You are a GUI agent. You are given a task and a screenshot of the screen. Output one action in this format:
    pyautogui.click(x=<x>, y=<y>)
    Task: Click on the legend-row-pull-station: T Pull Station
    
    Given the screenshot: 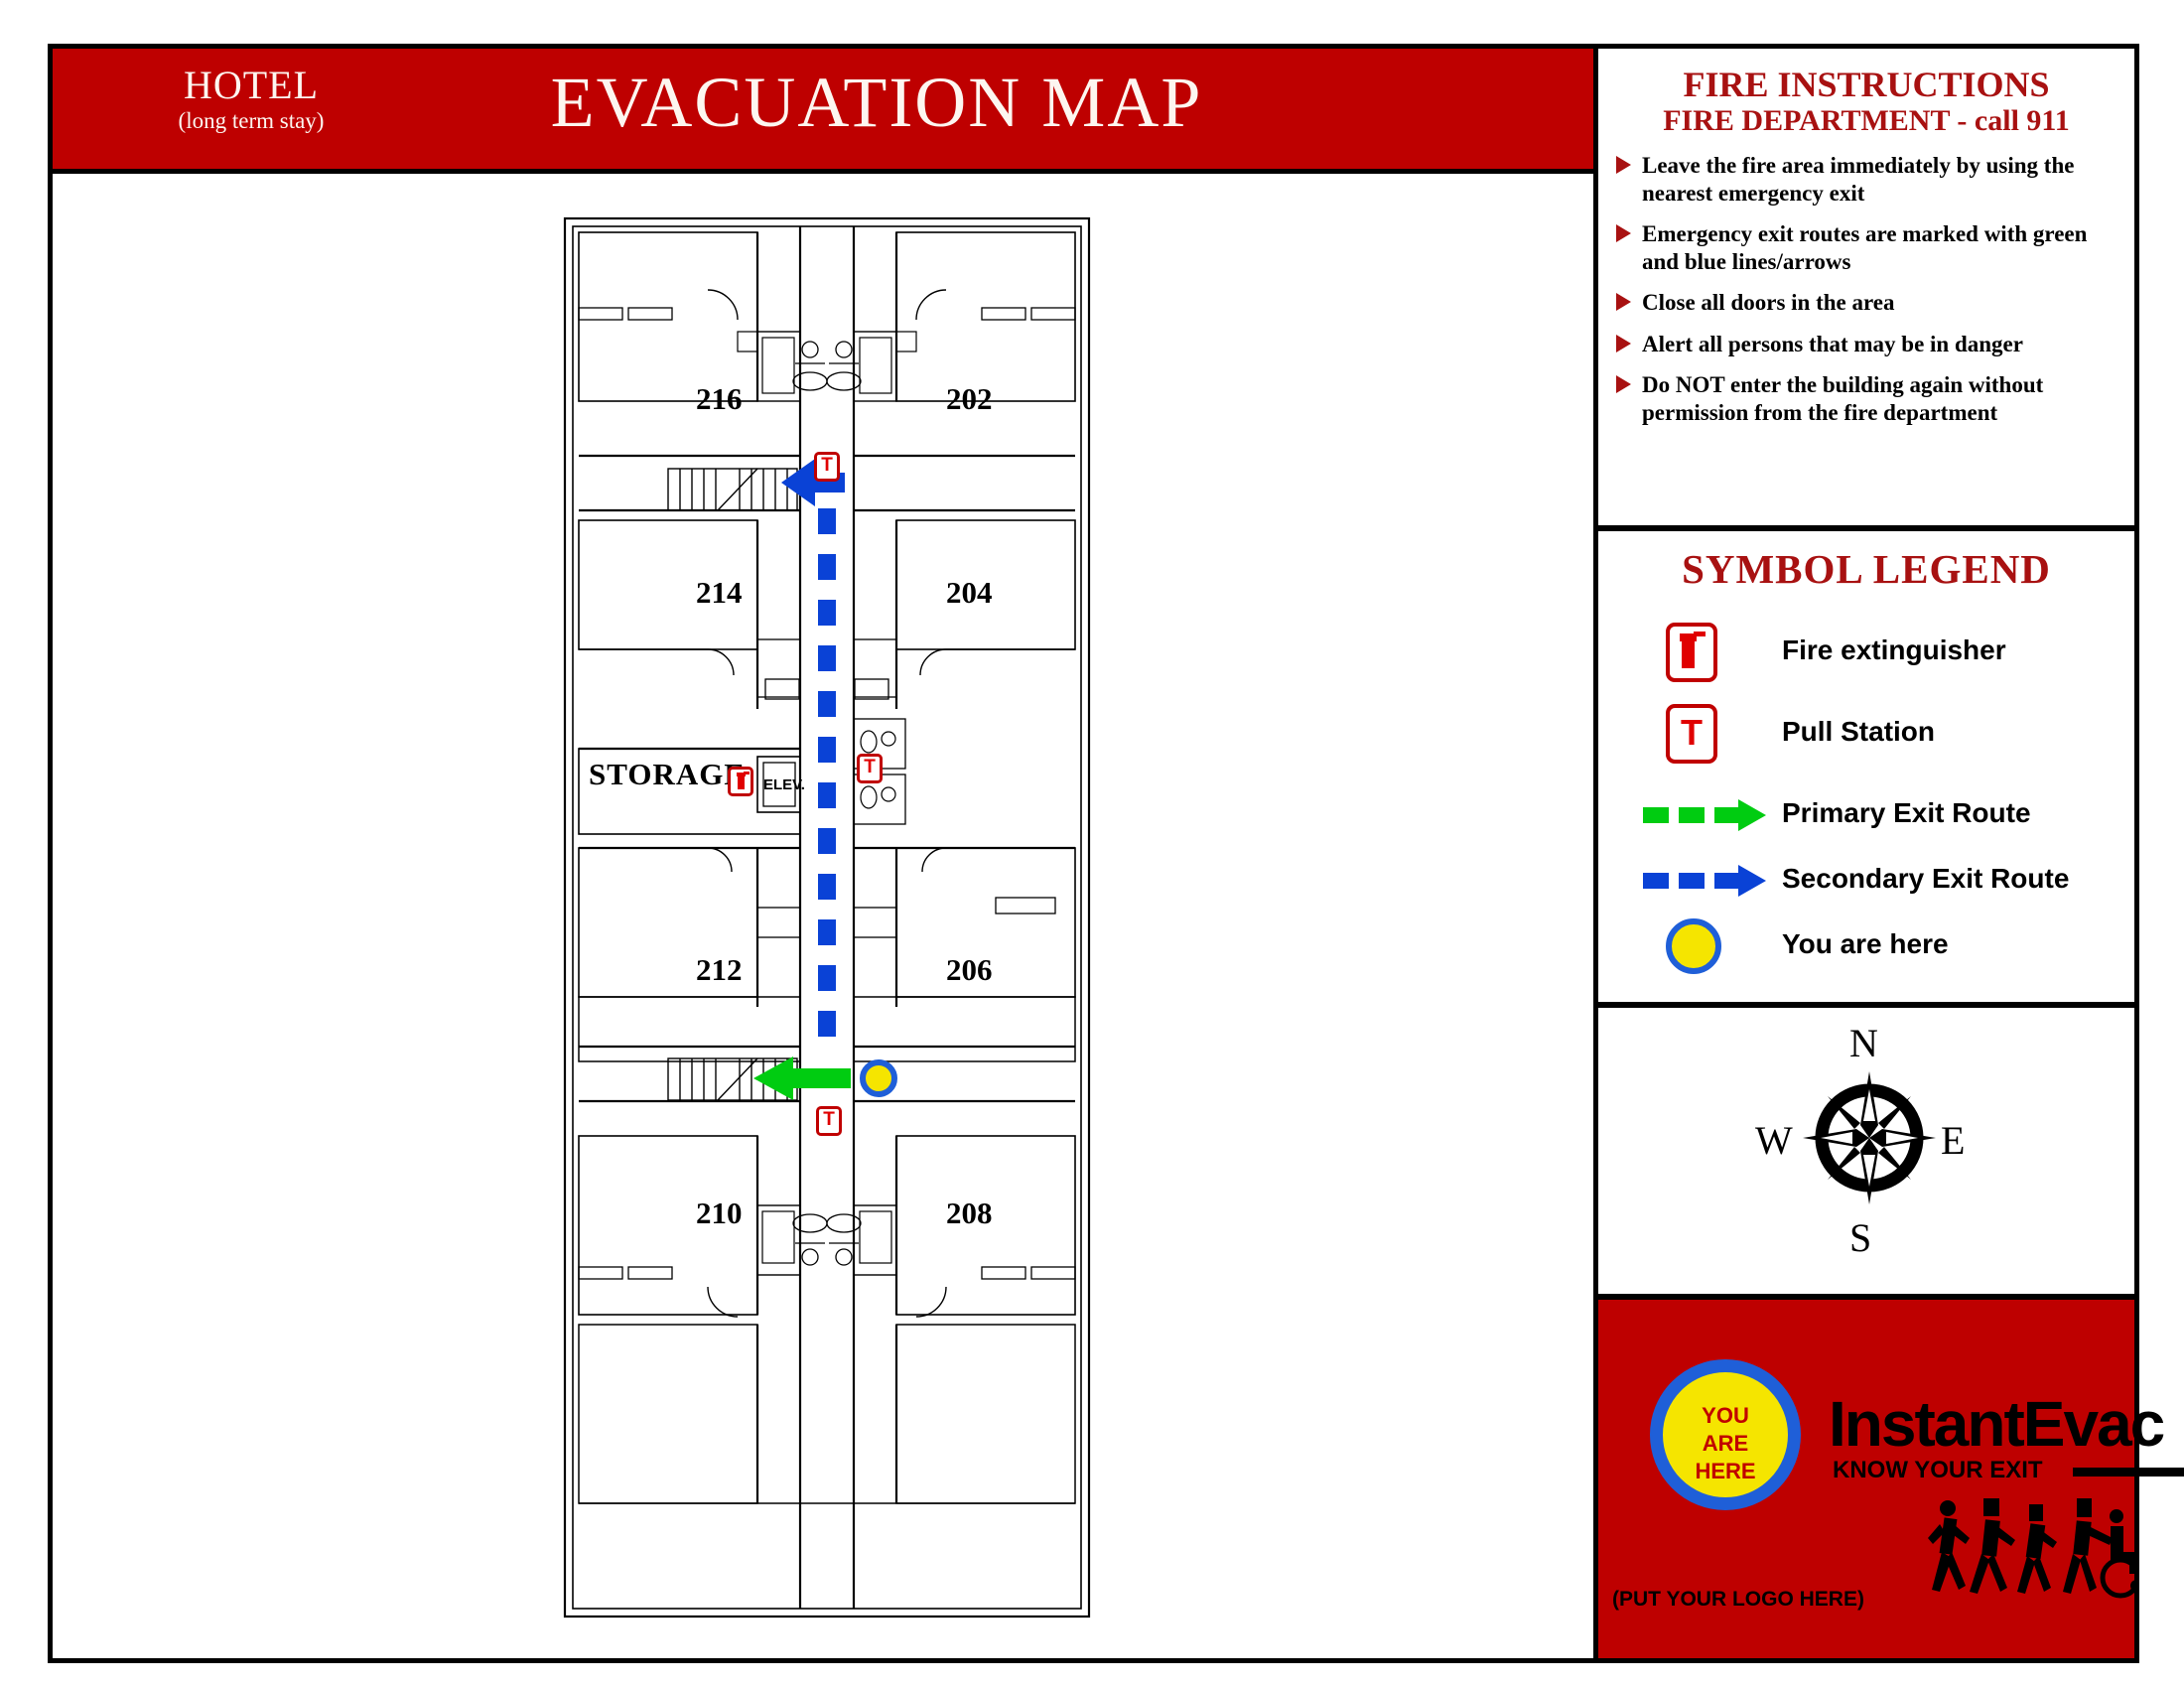 What is the action you would take?
    pyautogui.click(x=1866, y=736)
    